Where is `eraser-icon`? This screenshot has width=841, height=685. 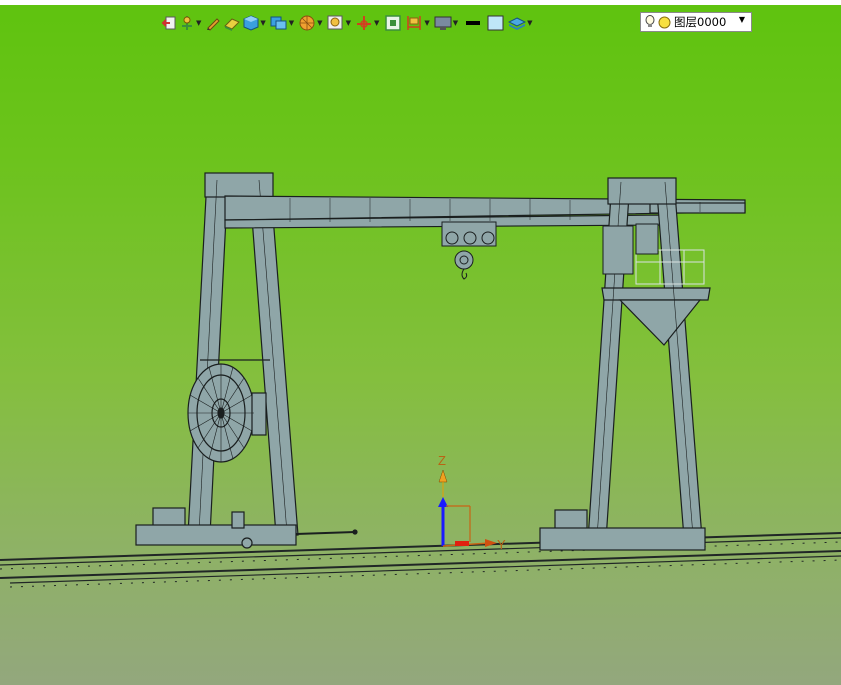
eraser-icon is located at coordinates (232, 24).